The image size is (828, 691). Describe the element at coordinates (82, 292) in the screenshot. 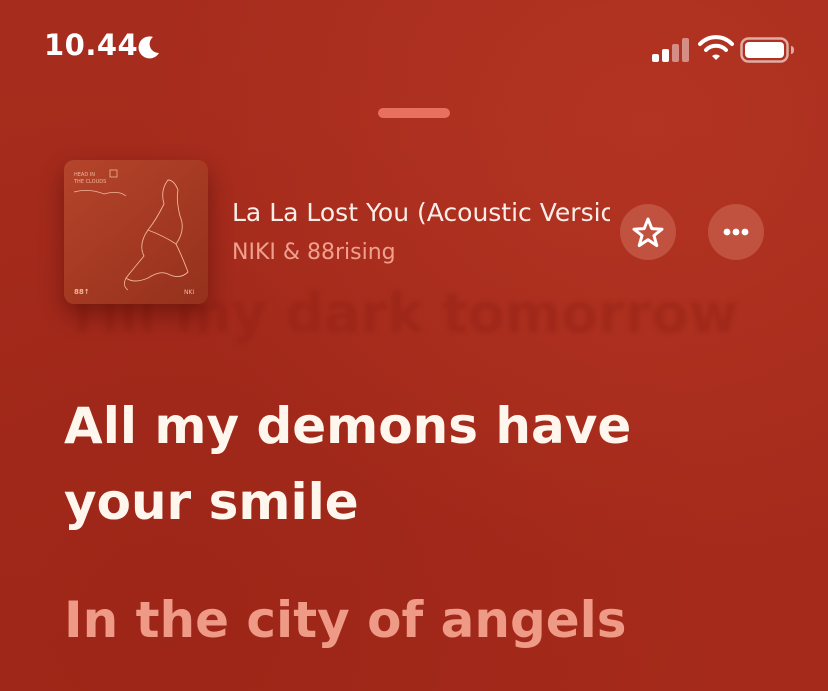

I see `svg-text: 88↑` at that location.